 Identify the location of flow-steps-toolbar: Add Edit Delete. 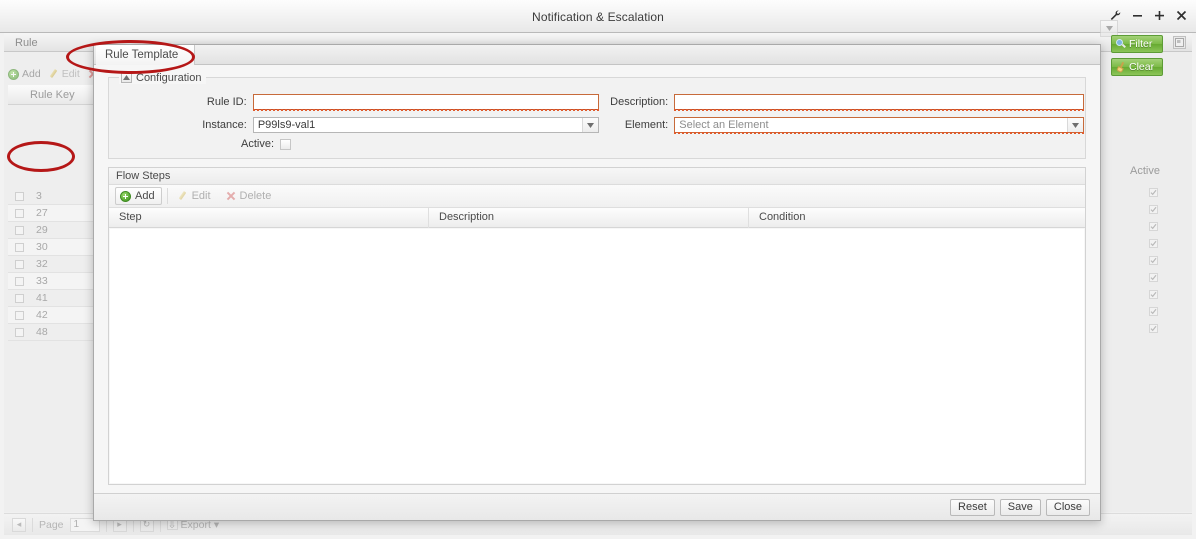
(597, 196).